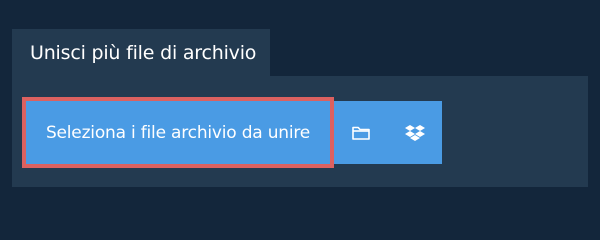 Image resolution: width=600 pixels, height=240 pixels. I want to click on dropbox-button, so click(415, 132).